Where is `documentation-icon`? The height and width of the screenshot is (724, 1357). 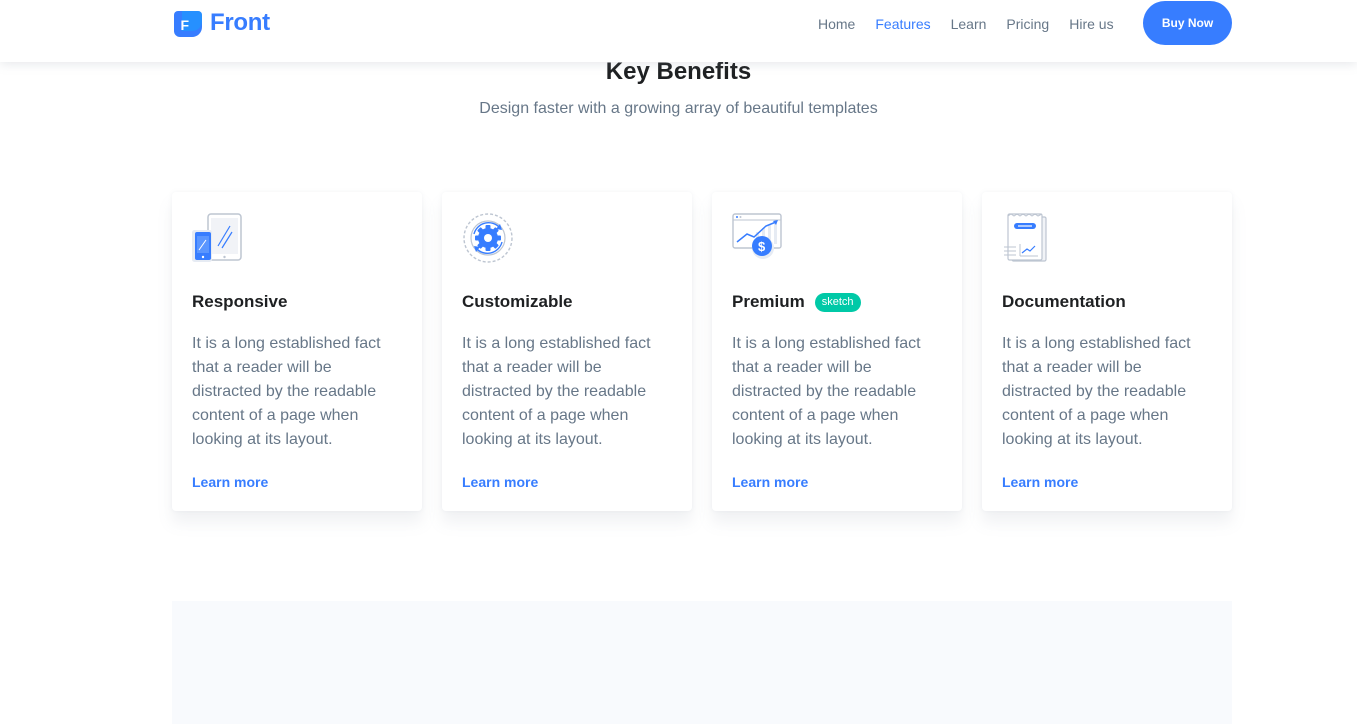 documentation-icon is located at coordinates (1025, 237).